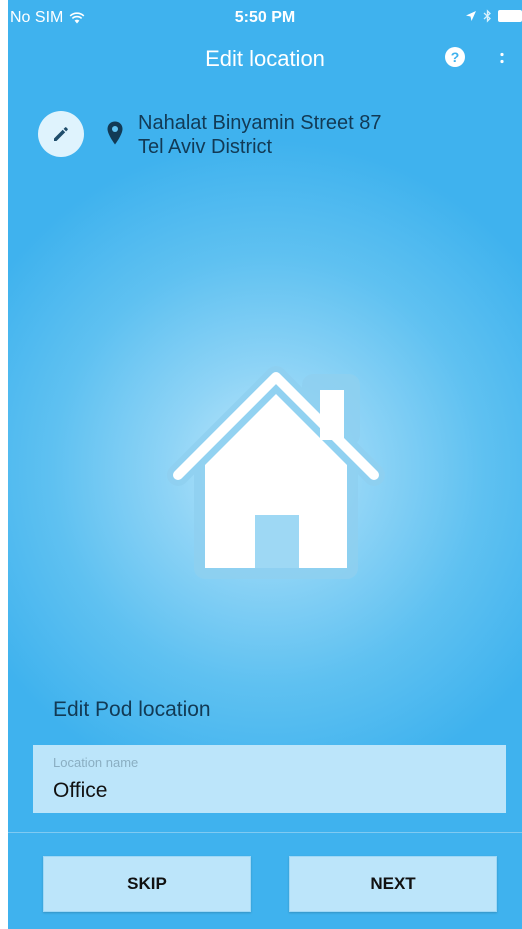 This screenshot has width=522, height=929. What do you see at coordinates (80, 791) in the screenshot?
I see `location-name-input: Office` at bounding box center [80, 791].